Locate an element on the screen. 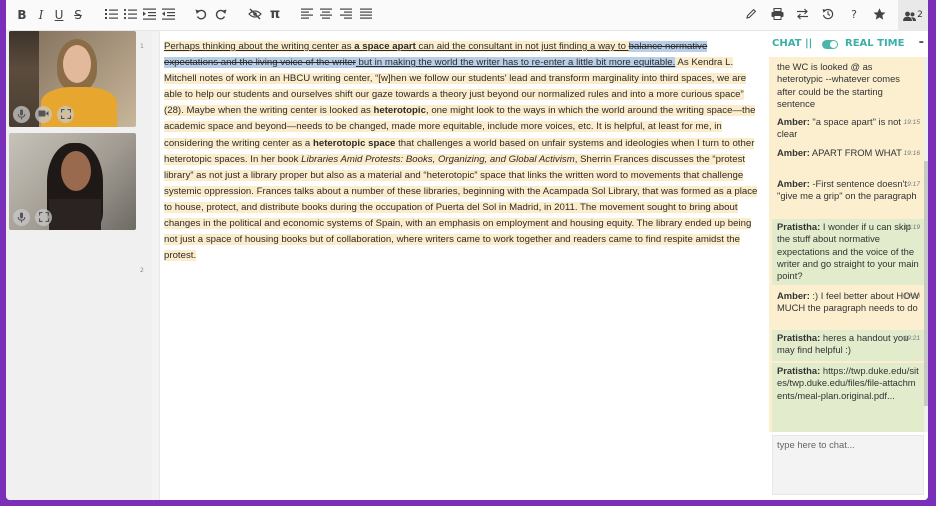  text-run-bold: heterotopic is located at coordinates (399, 111).